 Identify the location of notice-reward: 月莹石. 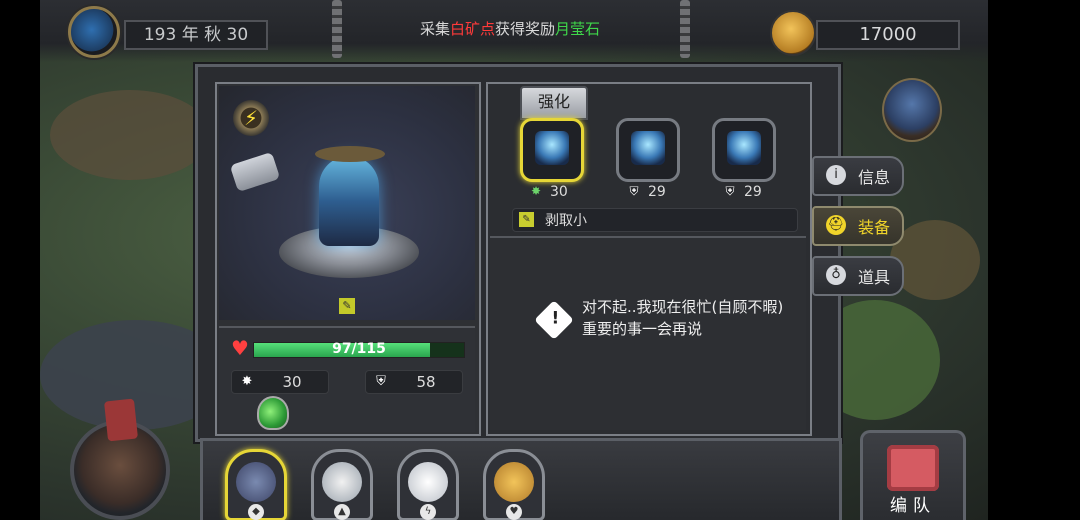
(578, 29).